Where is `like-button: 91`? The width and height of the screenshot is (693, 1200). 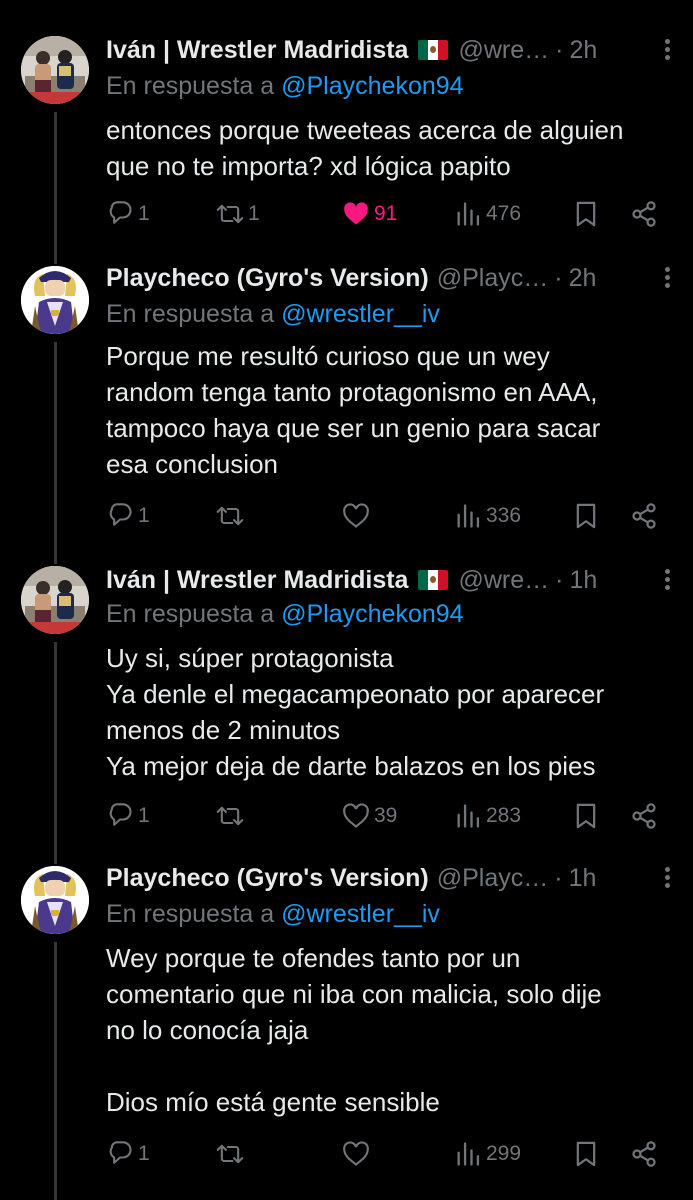 like-button: 91 is located at coordinates (369, 214).